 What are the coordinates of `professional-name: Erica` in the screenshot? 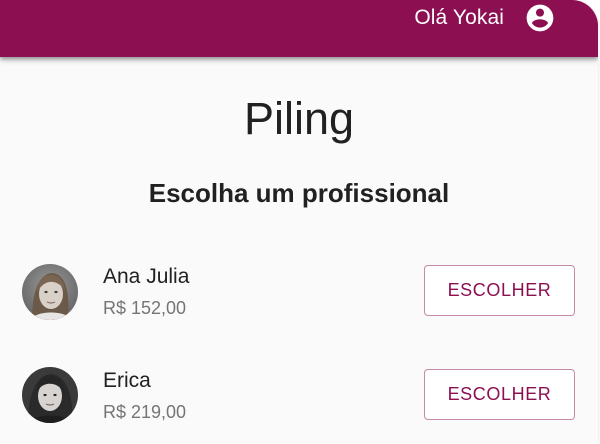 It's located at (127, 380).